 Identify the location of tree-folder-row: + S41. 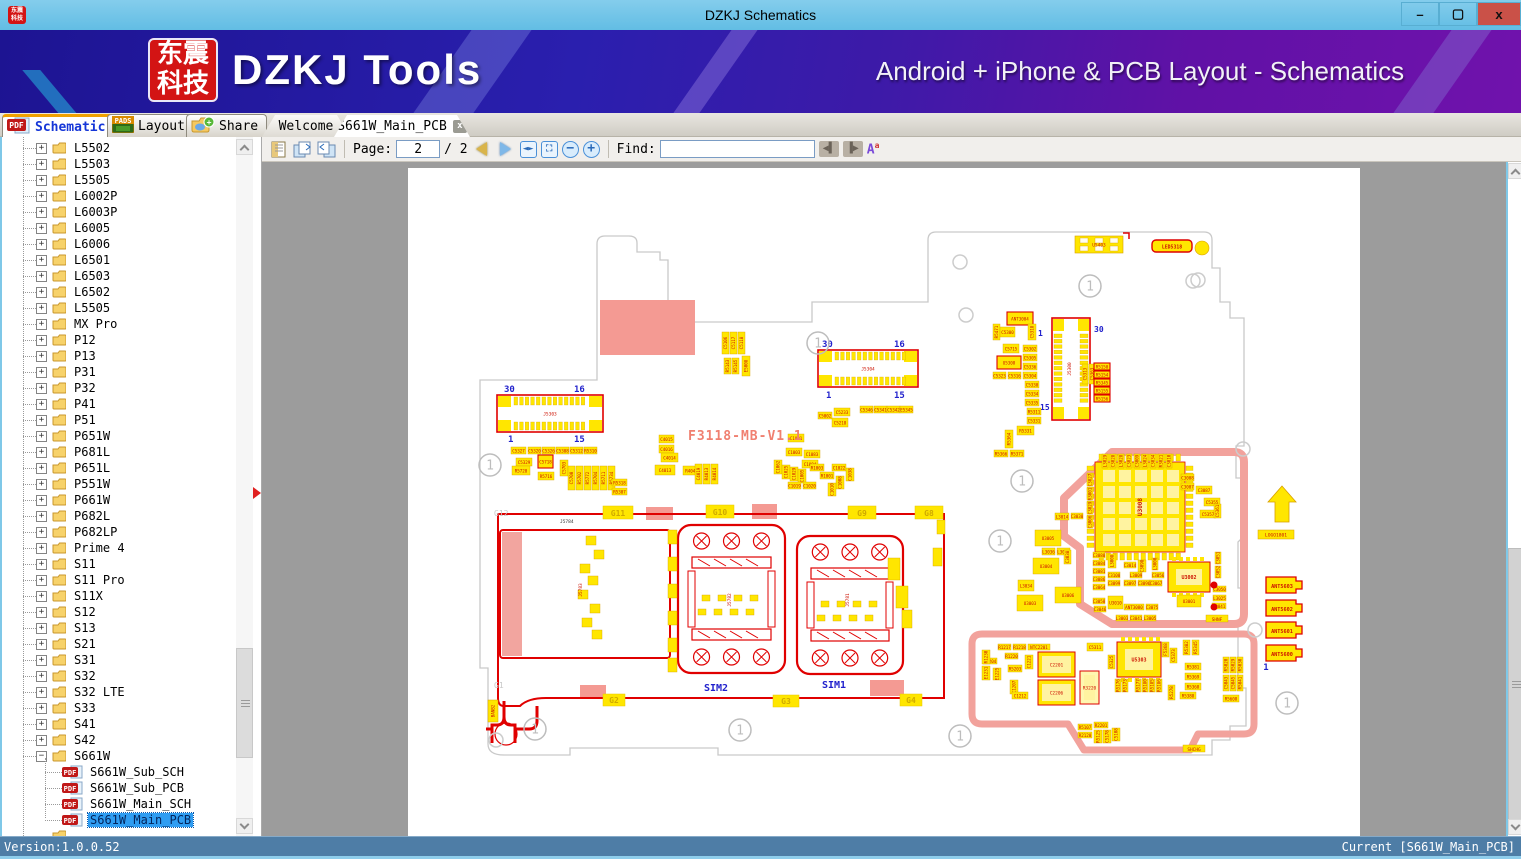
(120, 724).